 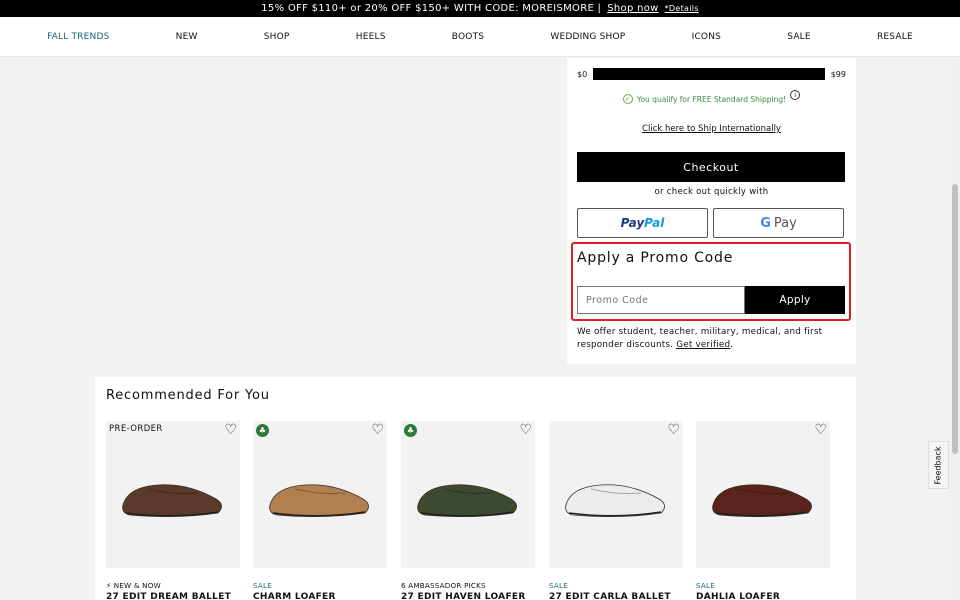 What do you see at coordinates (711, 129) in the screenshot?
I see `ship-international-link: Click here to Ship Internationally` at bounding box center [711, 129].